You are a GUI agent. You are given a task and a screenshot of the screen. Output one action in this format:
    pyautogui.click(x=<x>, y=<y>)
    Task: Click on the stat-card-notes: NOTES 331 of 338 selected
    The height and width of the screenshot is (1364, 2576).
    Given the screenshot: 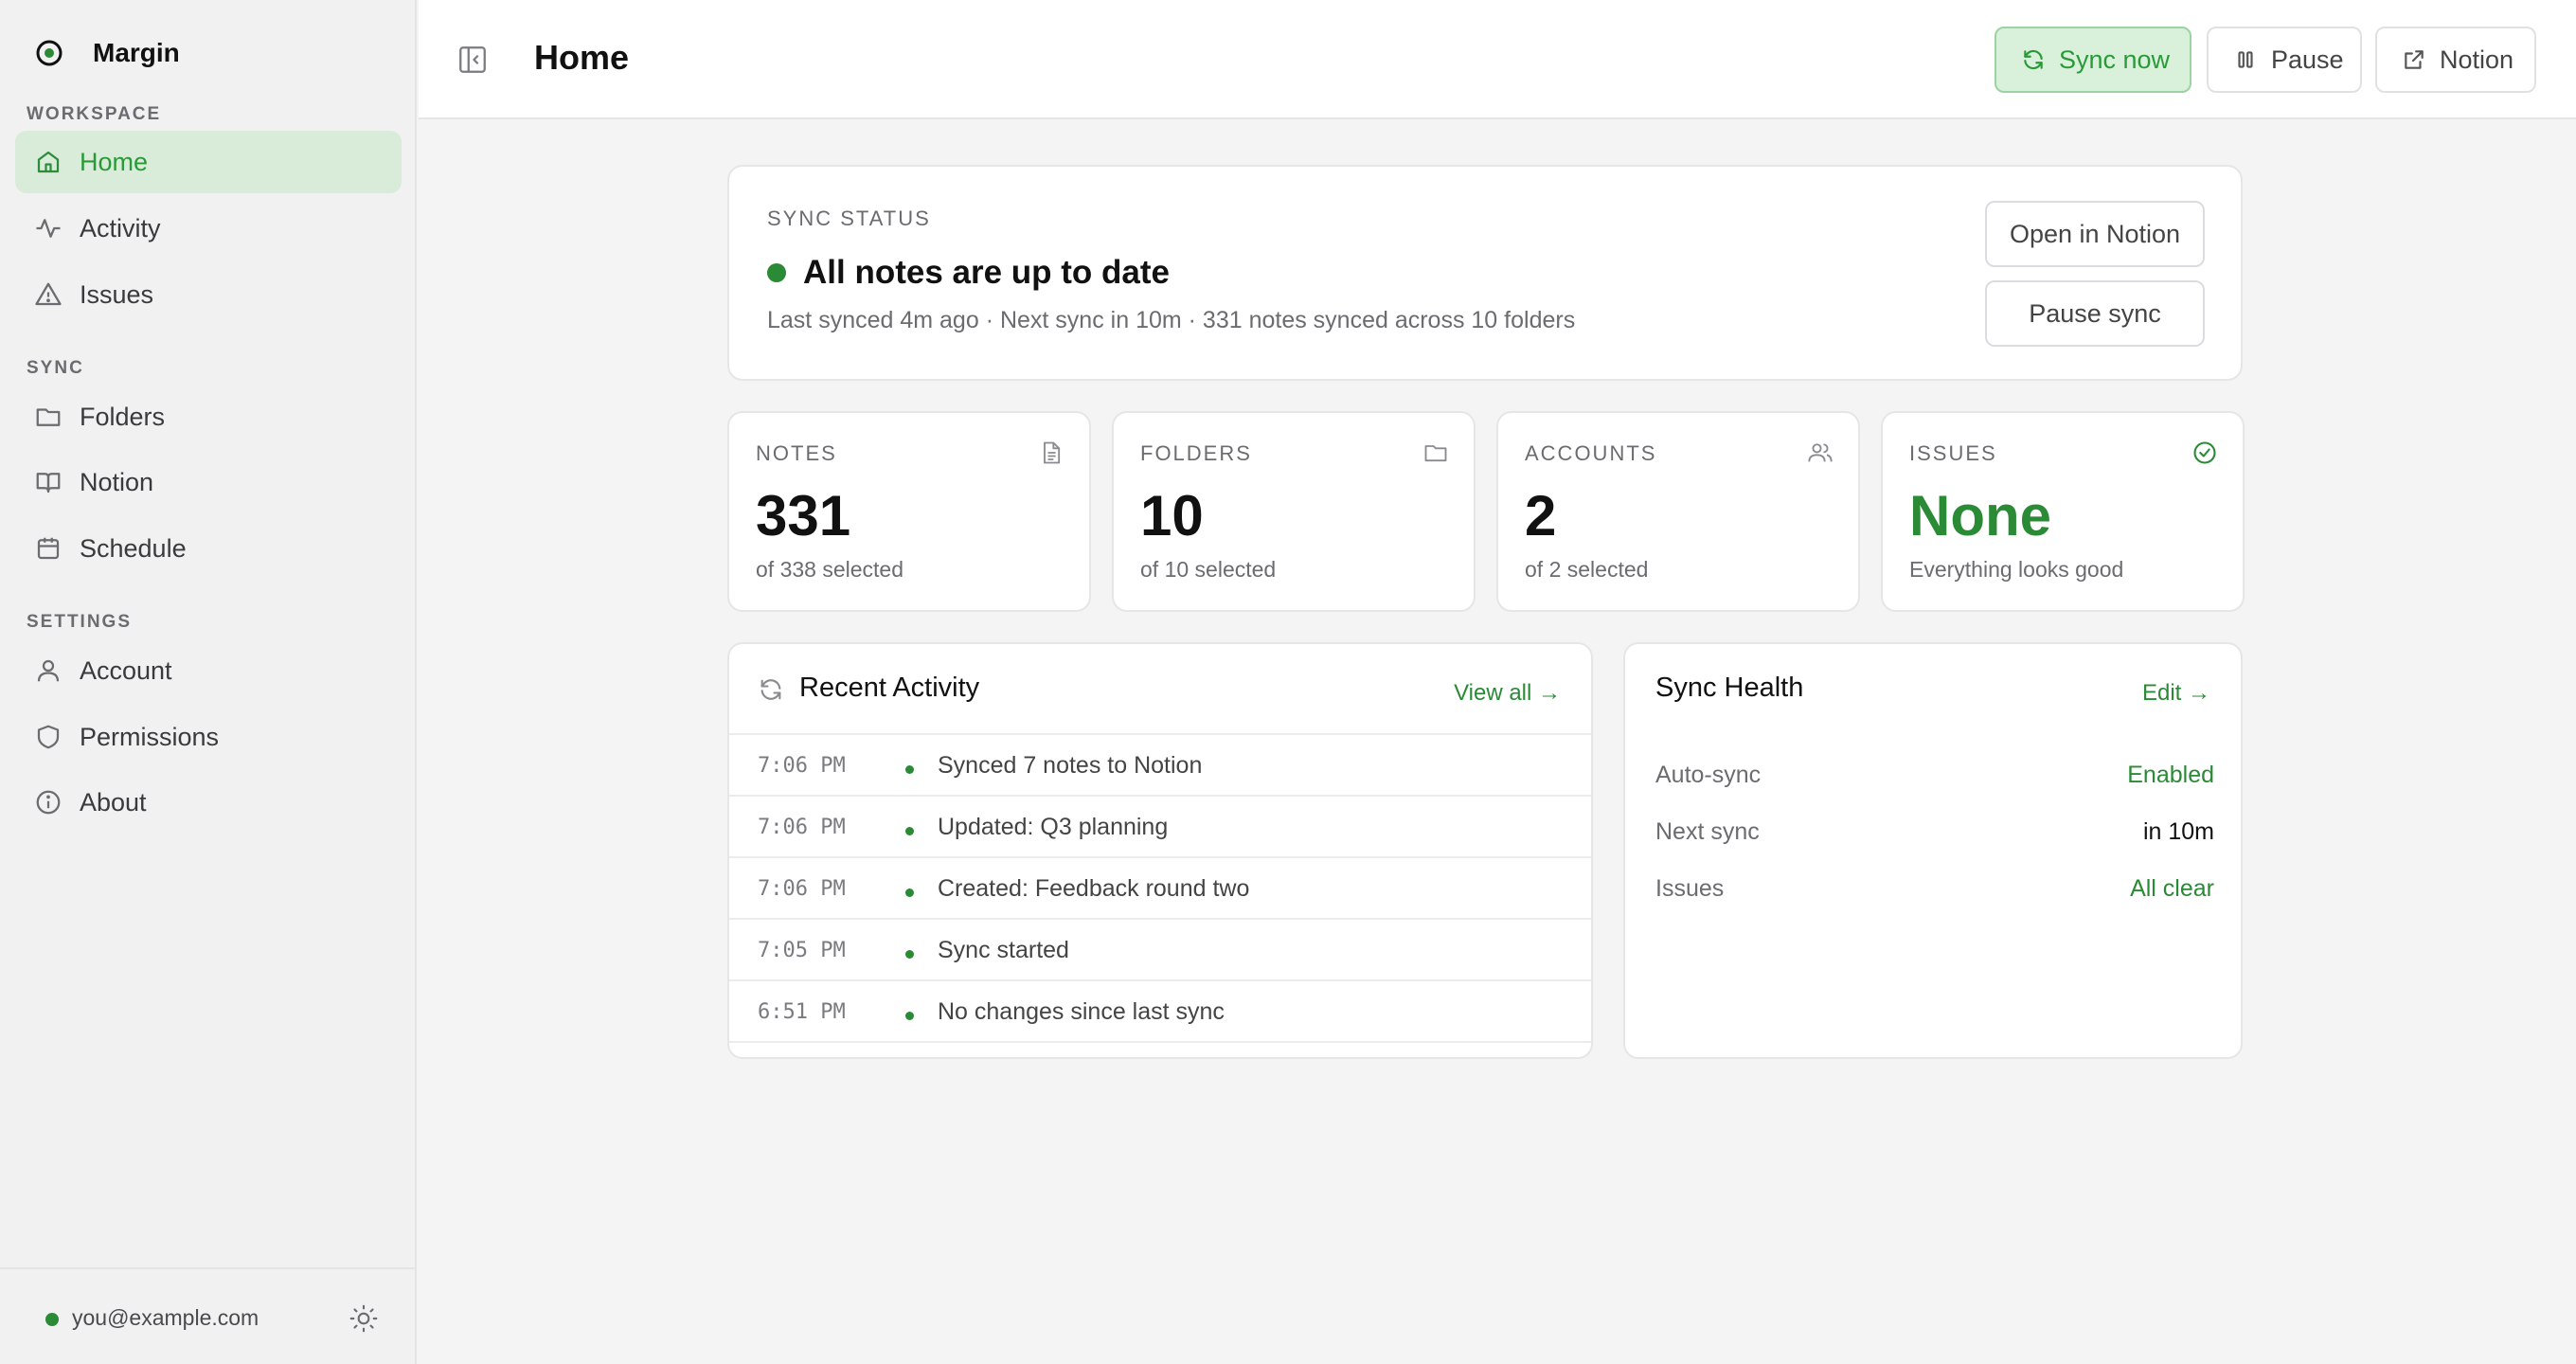 What is the action you would take?
    pyautogui.click(x=909, y=511)
    